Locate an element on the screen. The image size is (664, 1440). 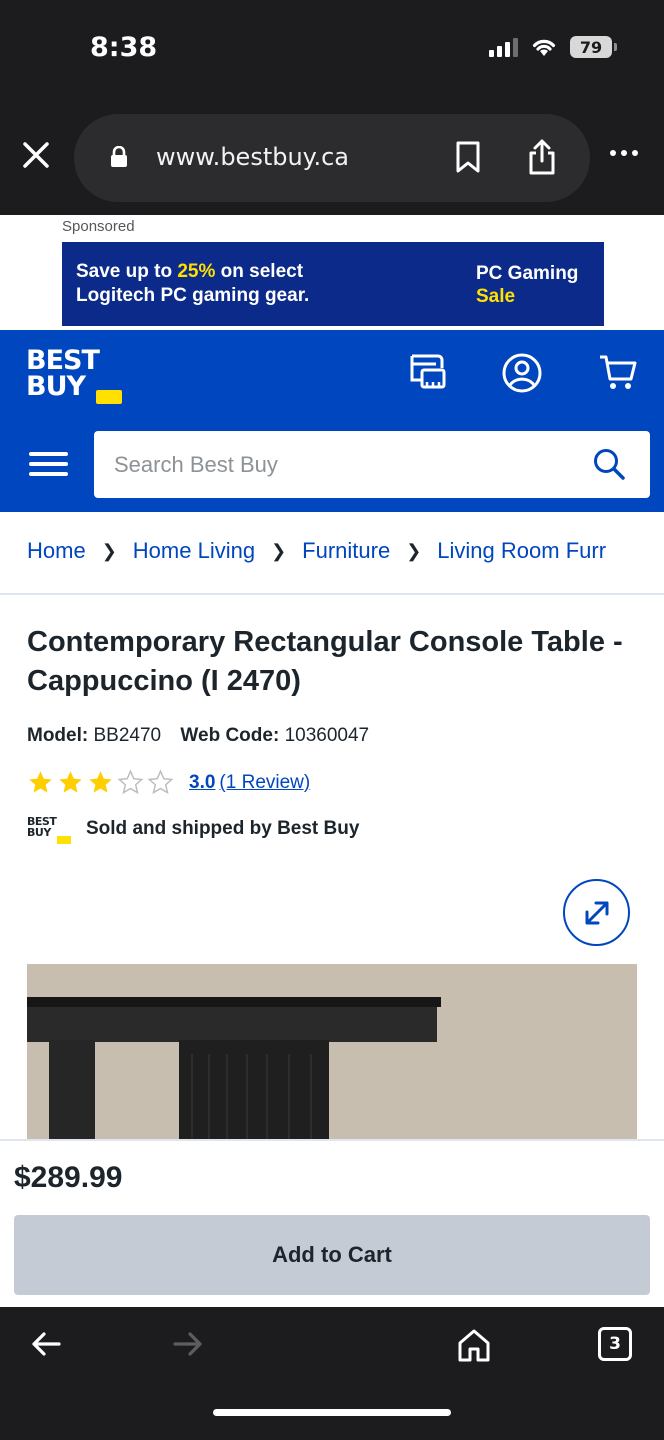
rating-link: 3.0 (1 Review) is located at coordinates (249, 783).